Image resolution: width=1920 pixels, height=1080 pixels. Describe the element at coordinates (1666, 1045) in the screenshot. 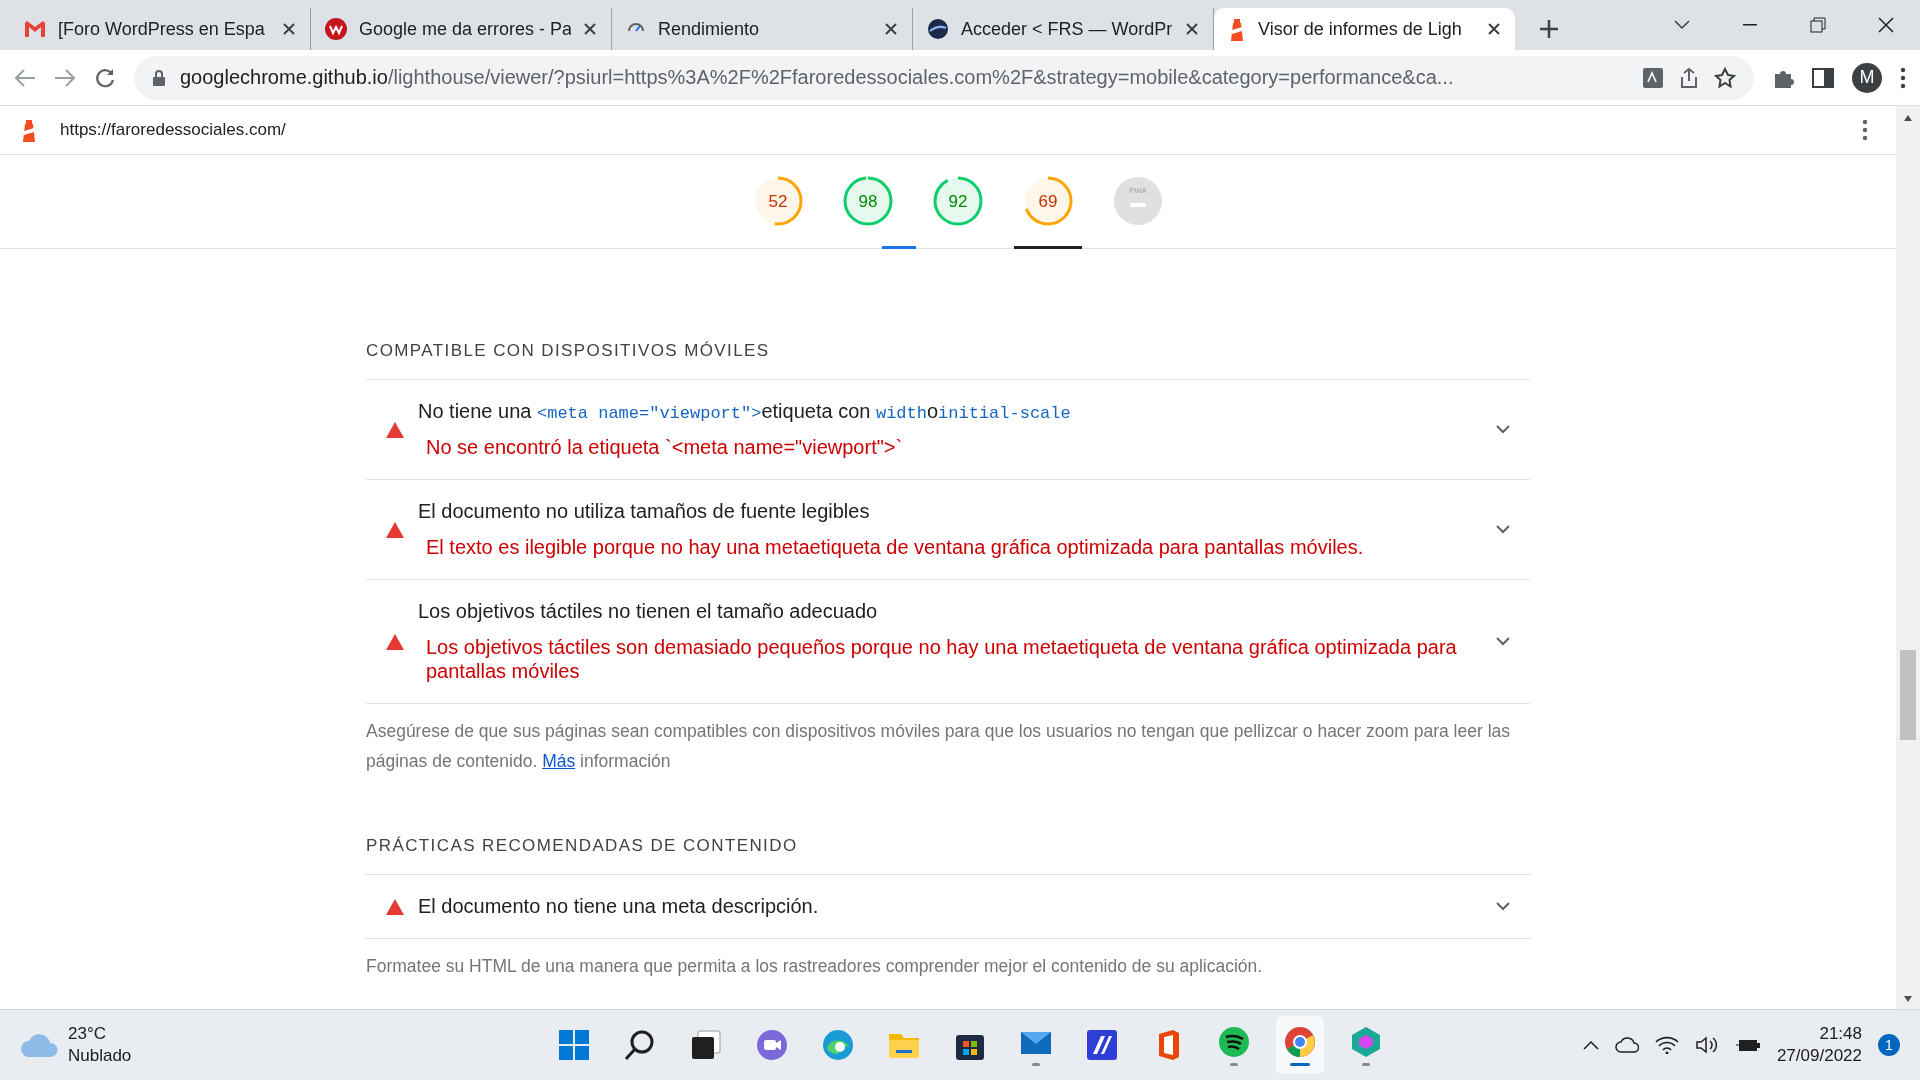

I see `wifi-icon` at that location.